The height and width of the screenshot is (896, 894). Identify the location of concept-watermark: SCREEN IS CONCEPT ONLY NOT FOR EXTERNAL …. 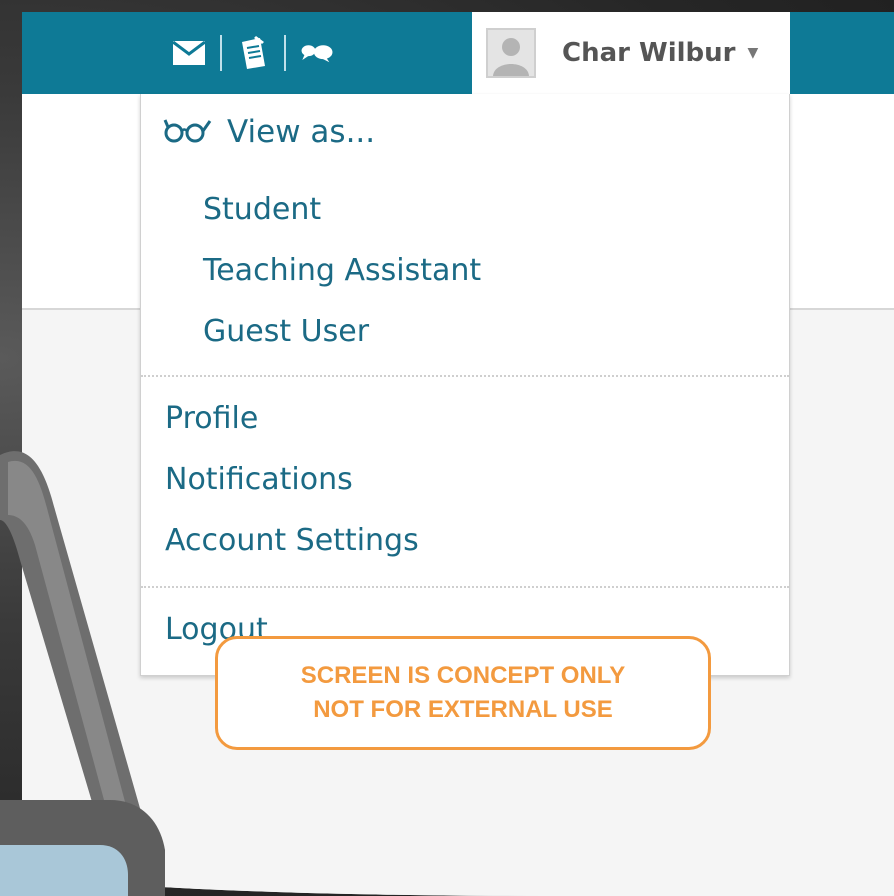
(463, 693).